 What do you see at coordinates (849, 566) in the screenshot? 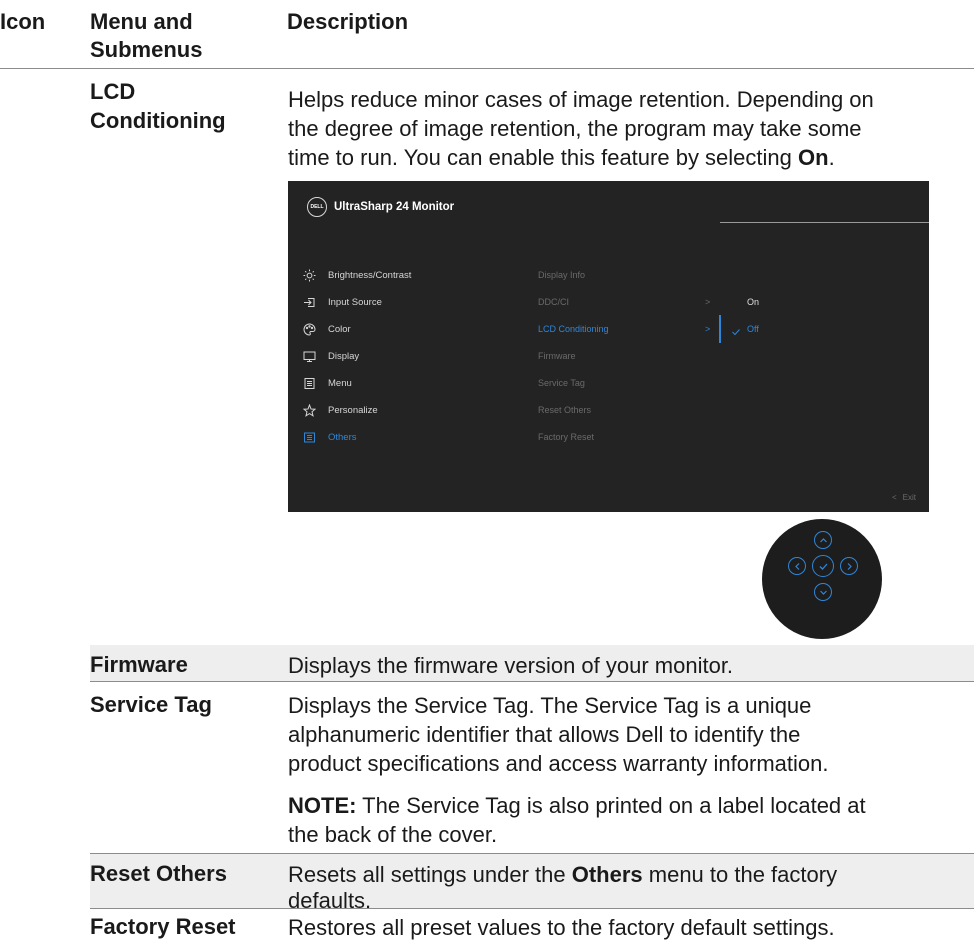
I see `joystick-right-icon` at bounding box center [849, 566].